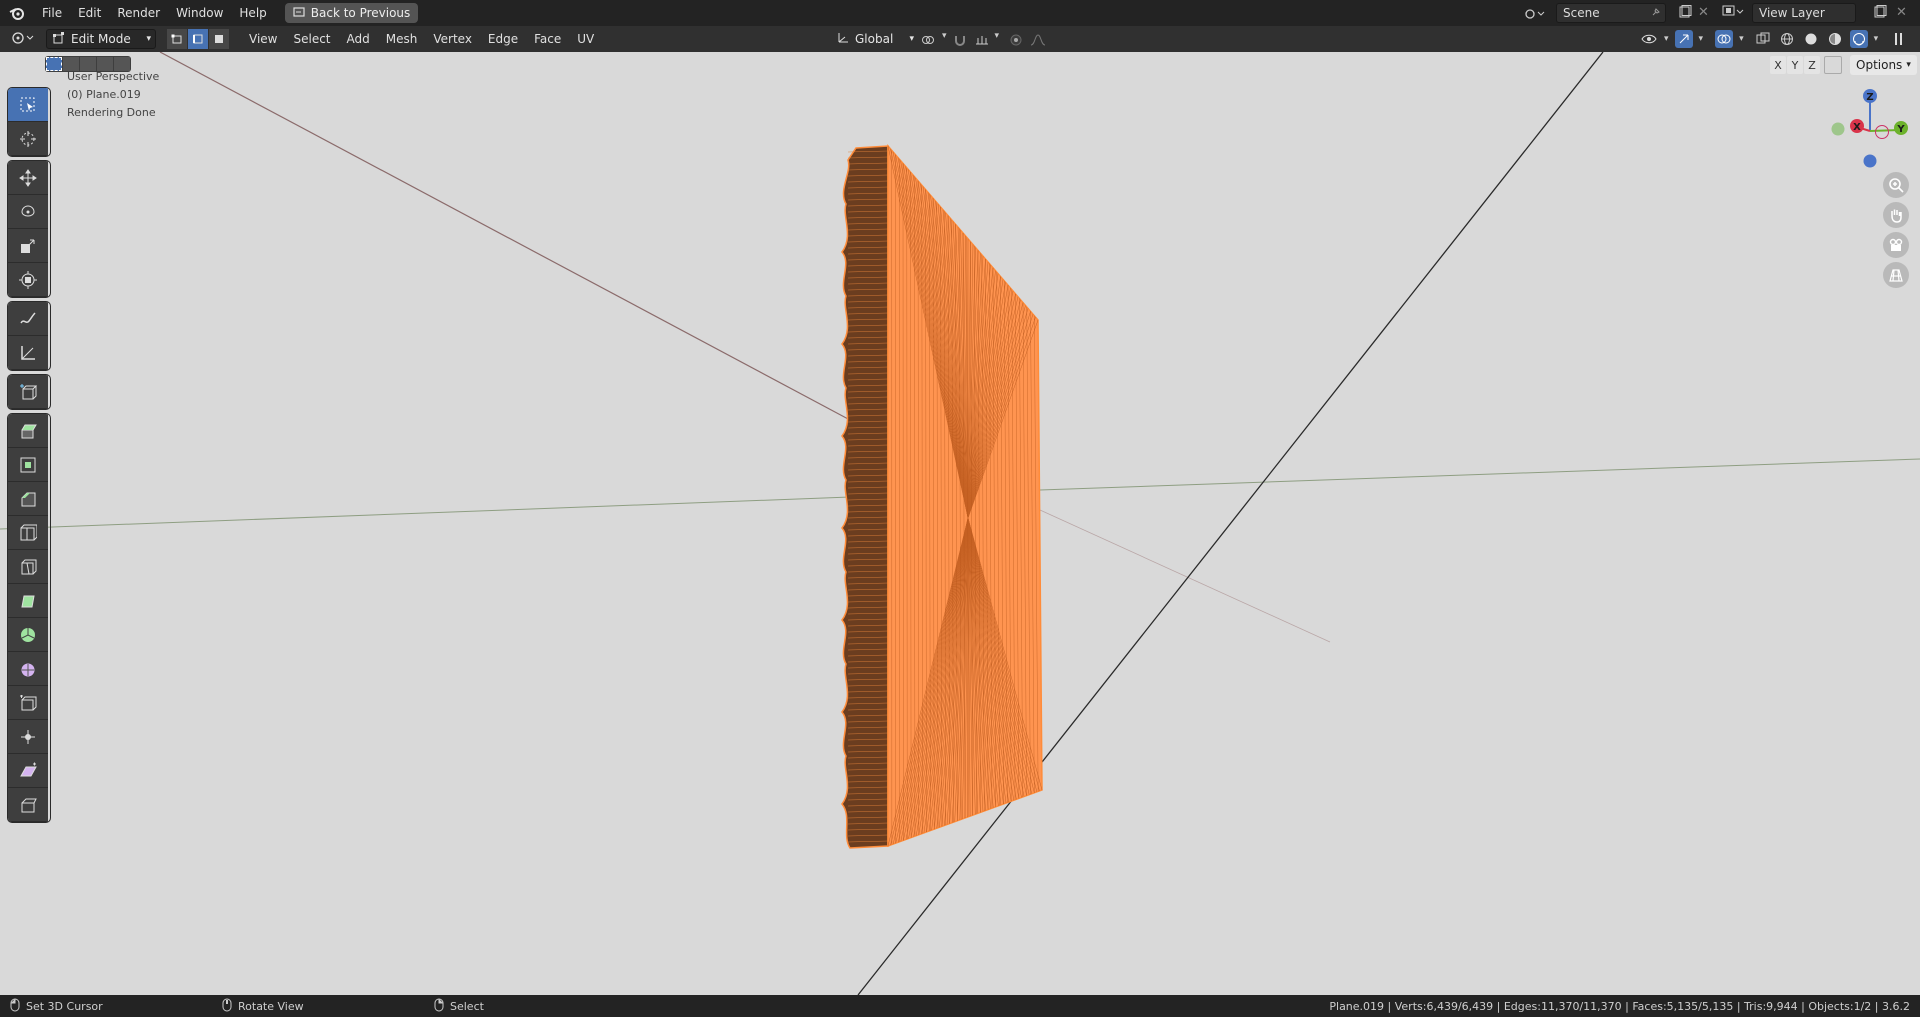 Image resolution: width=1920 pixels, height=1017 pixels. I want to click on menu-edge: Edge, so click(503, 39).